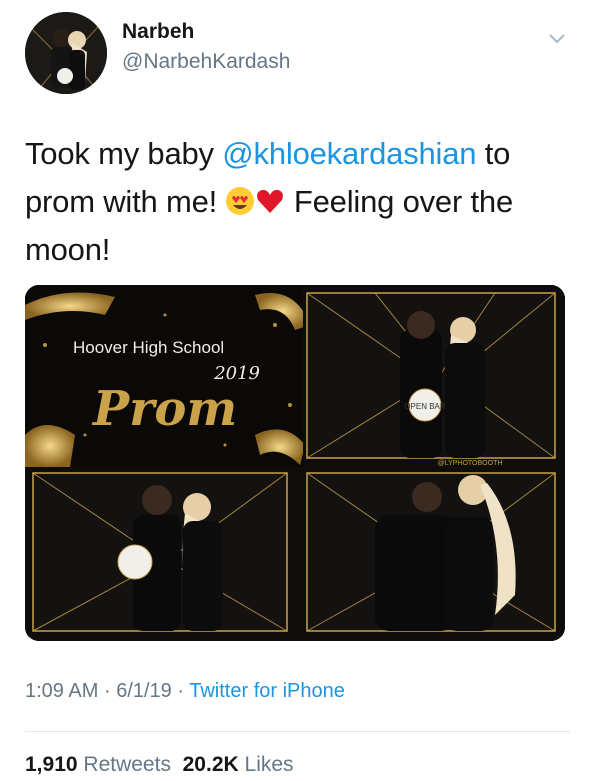  What do you see at coordinates (167, 376) in the screenshot?
I see `prom-banner-panel` at bounding box center [167, 376].